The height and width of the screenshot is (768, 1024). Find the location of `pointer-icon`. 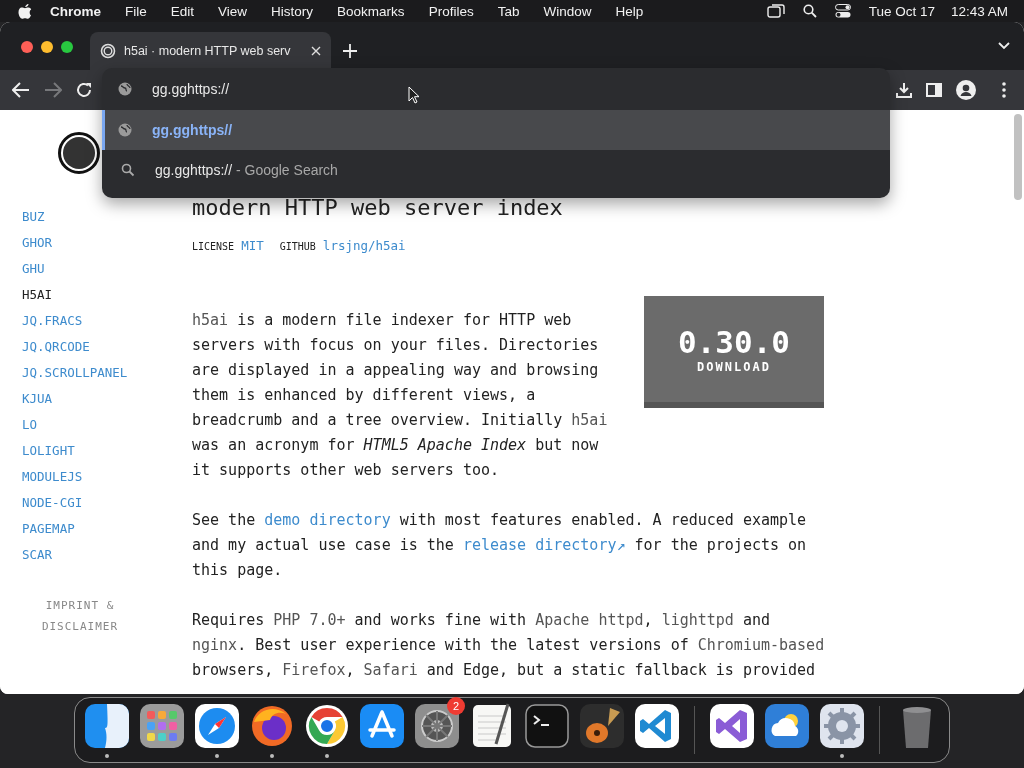

pointer-icon is located at coordinates (414, 95).